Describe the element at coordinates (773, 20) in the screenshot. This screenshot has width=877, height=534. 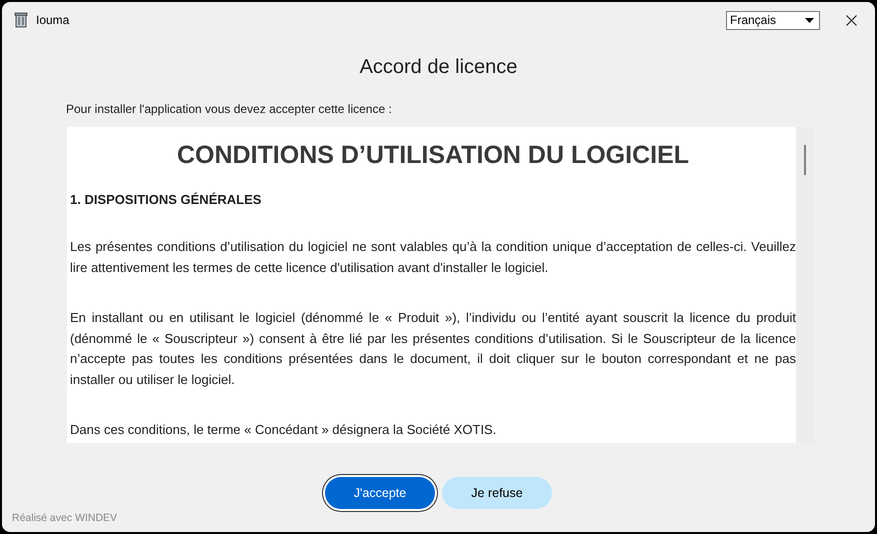
I see `language-dropdown: Français` at that location.